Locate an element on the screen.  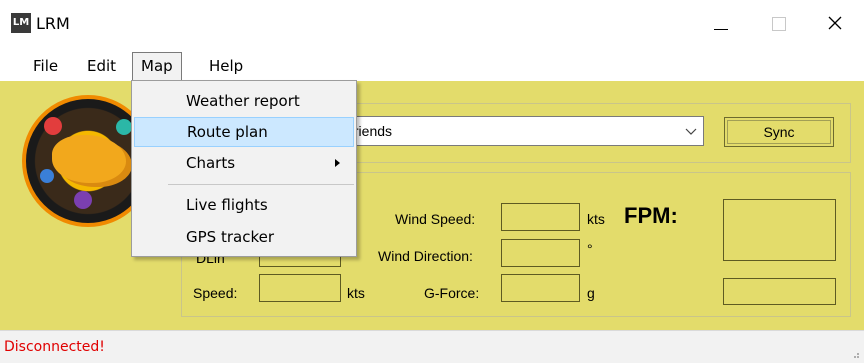
g-force-unit: g is located at coordinates (591, 293).